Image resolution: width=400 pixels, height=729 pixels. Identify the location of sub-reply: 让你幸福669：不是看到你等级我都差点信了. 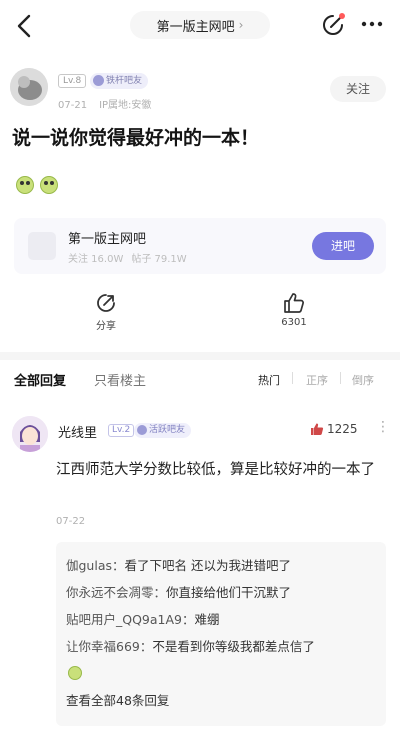
(221, 646).